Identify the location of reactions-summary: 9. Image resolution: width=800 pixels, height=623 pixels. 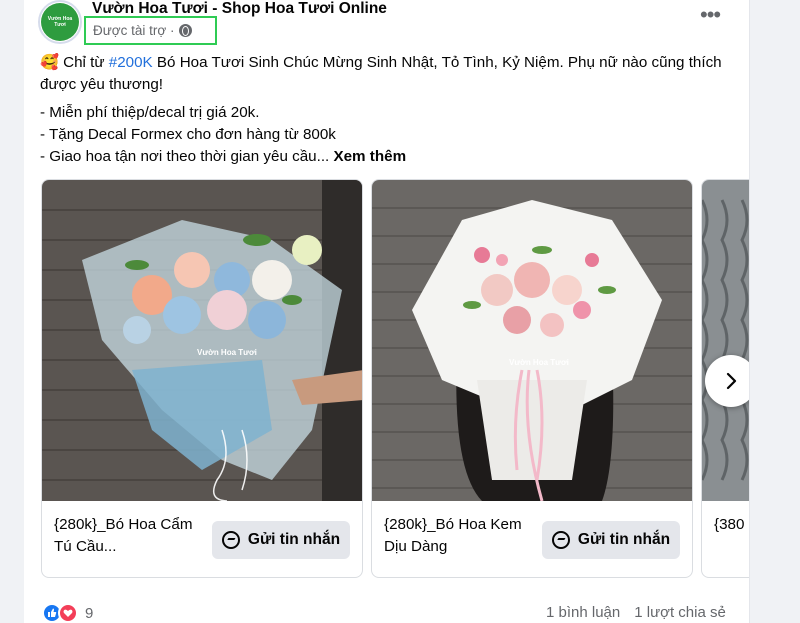
(67, 613).